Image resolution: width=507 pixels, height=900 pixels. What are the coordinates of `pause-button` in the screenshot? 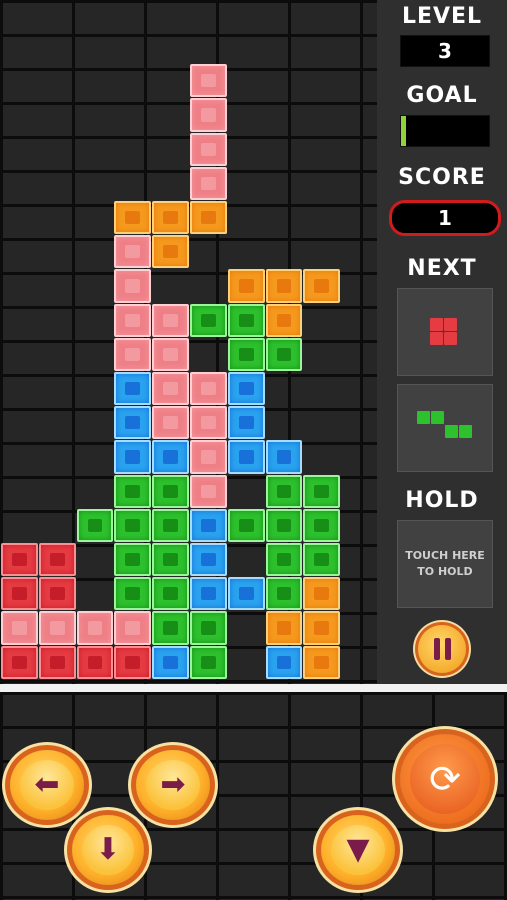 It's located at (442, 649).